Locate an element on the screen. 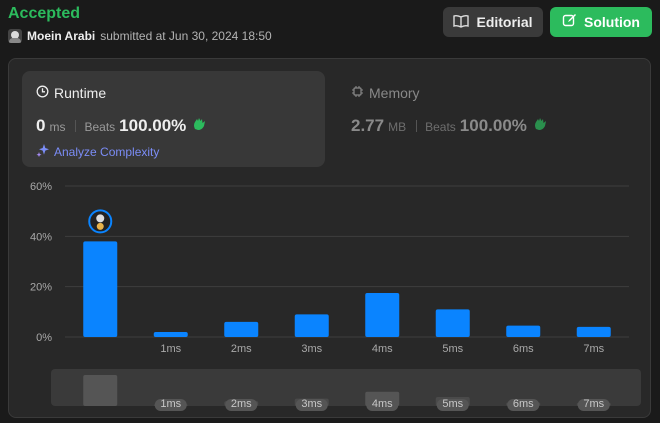 The width and height of the screenshot is (660, 423). user-avatar-marker is located at coordinates (100, 221).